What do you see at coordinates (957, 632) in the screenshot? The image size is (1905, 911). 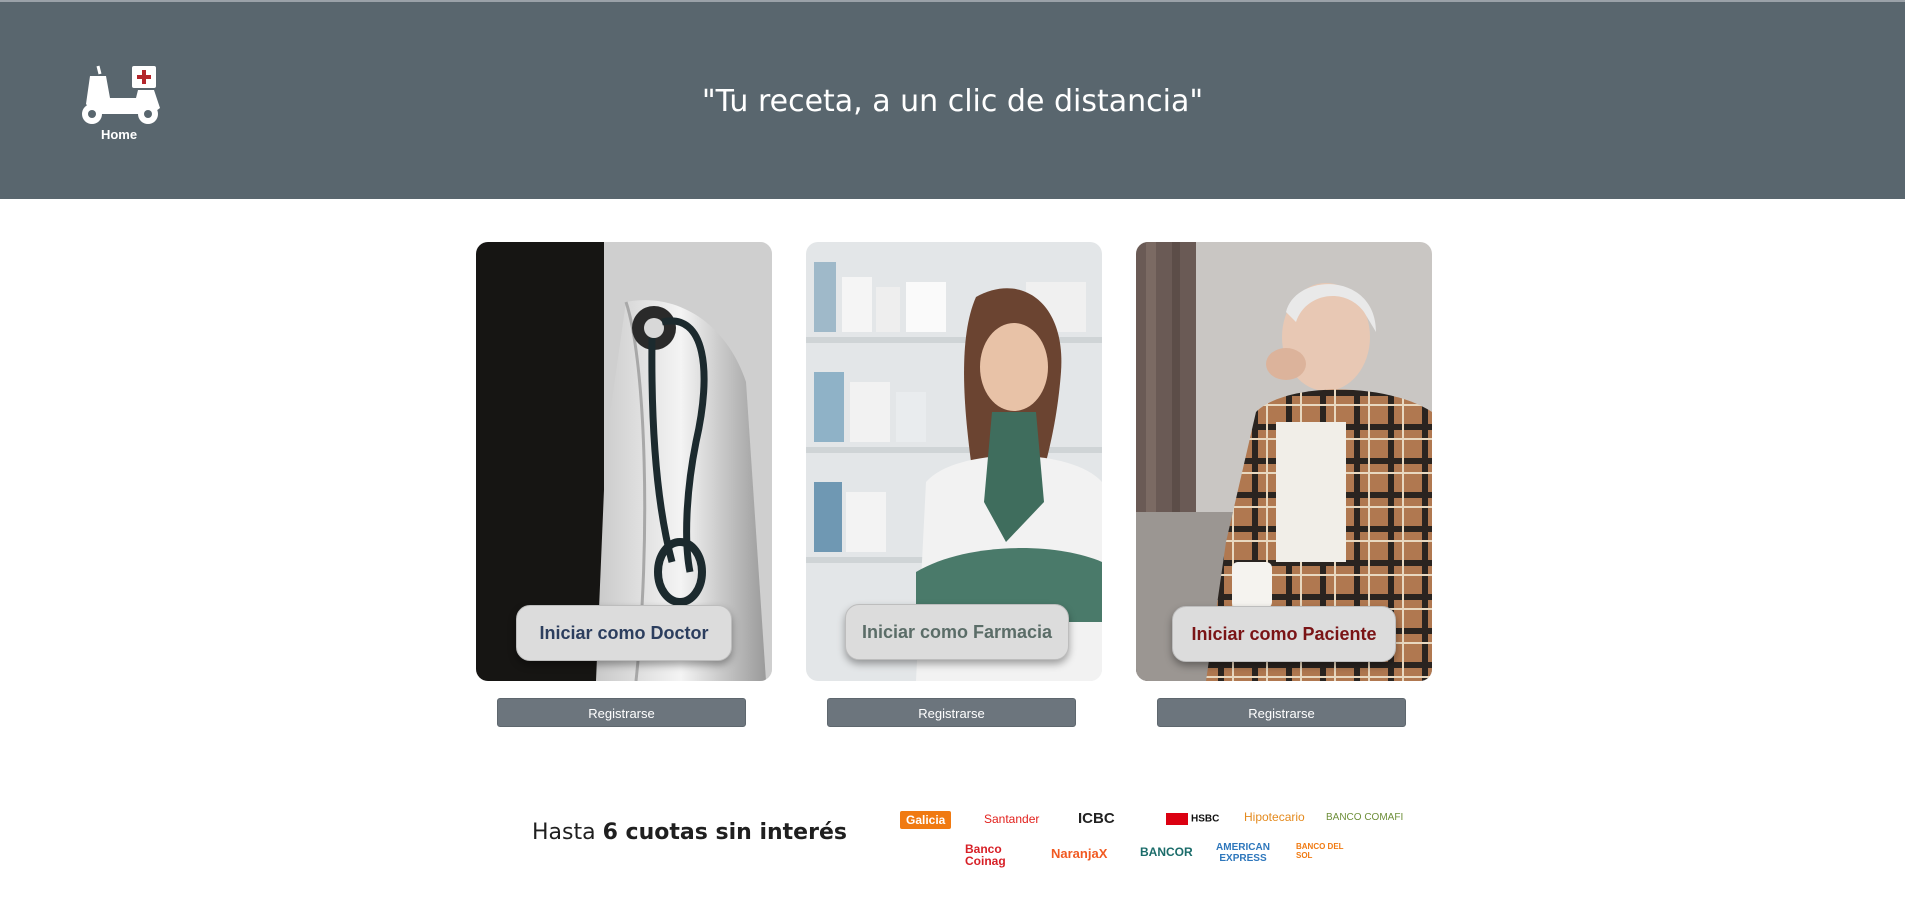 I see `login-farmacia-button: Iniciar como Farmacia` at bounding box center [957, 632].